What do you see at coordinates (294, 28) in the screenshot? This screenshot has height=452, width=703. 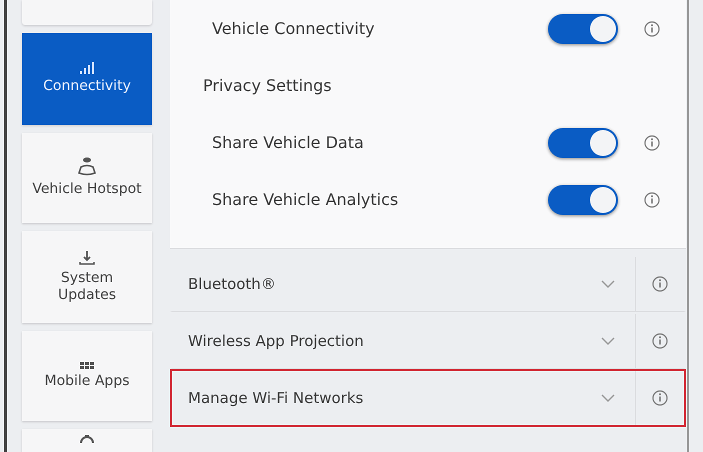 I see `setting-label: Vehicle Connectivity` at bounding box center [294, 28].